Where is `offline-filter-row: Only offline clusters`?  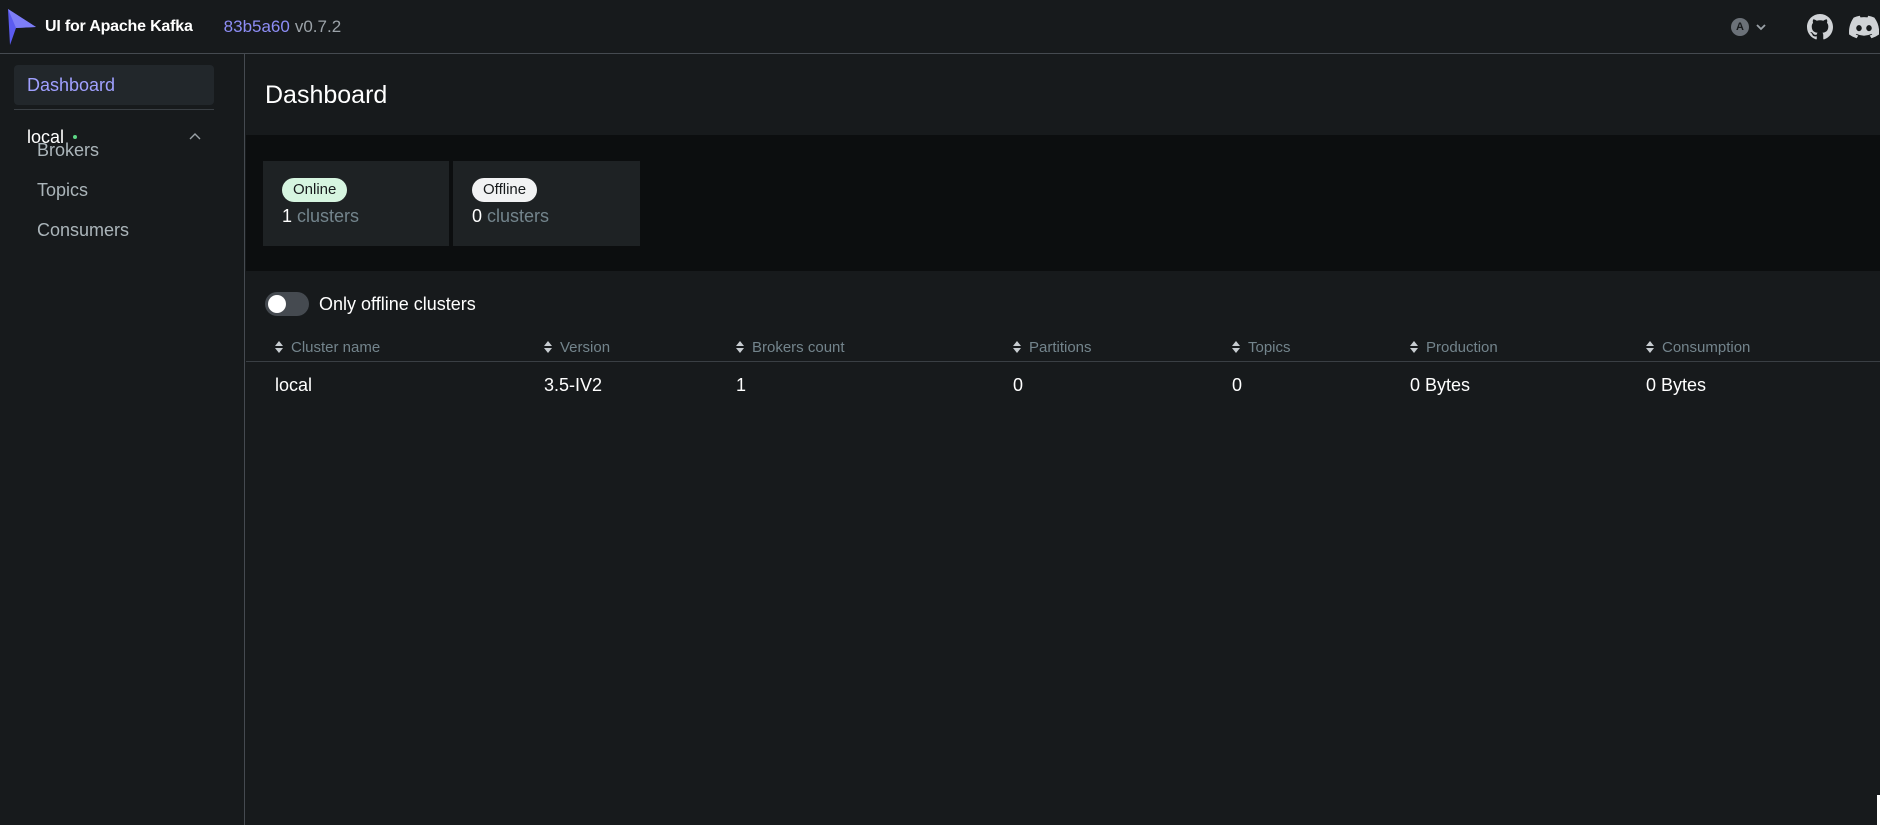
offline-filter-row: Only offline clusters is located at coordinates (370, 304).